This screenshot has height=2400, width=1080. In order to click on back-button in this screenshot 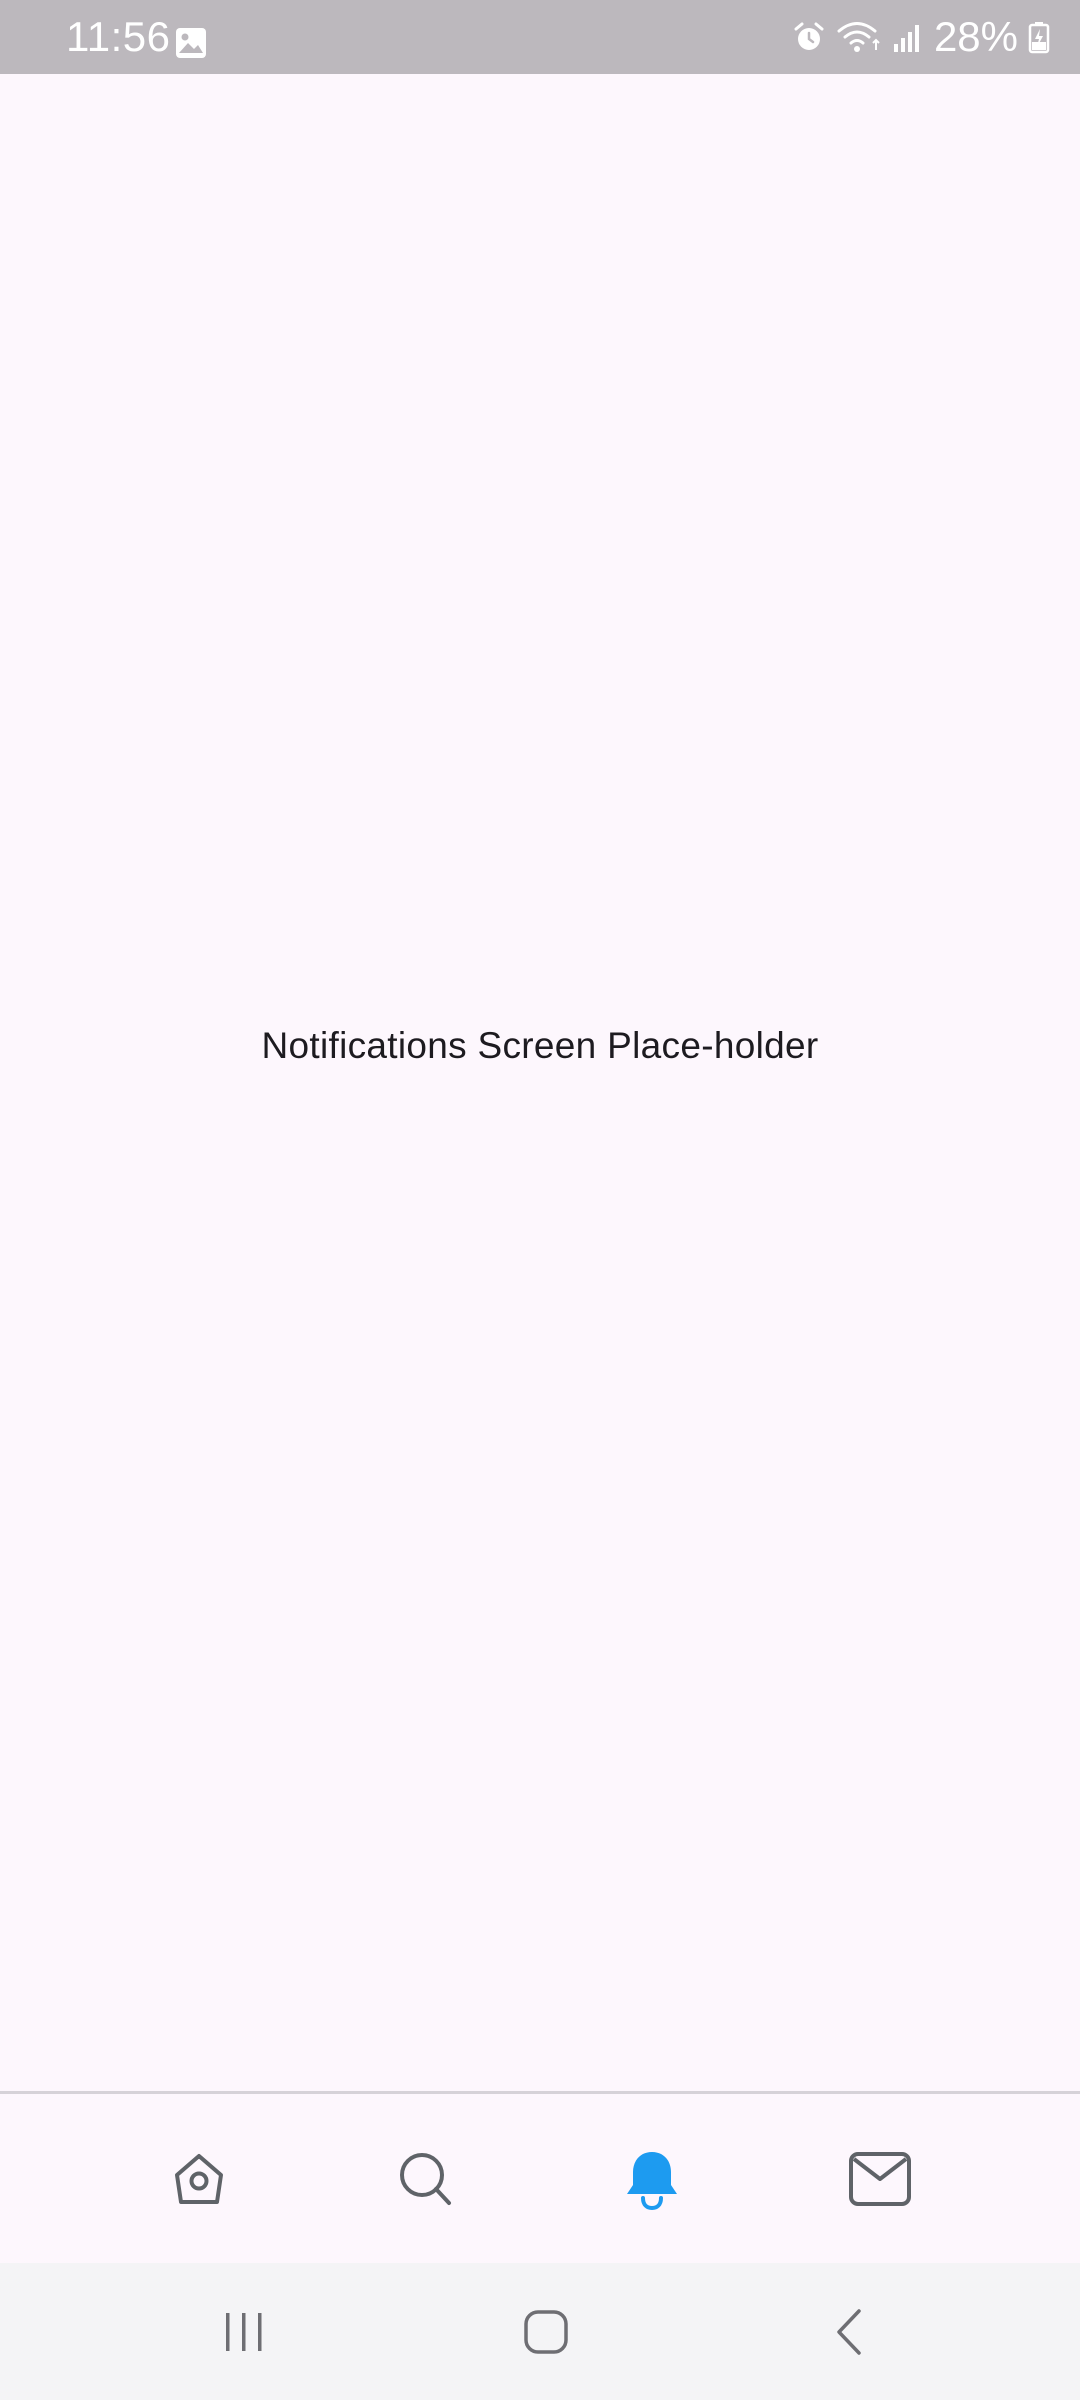, I will do `click(849, 2331)`.